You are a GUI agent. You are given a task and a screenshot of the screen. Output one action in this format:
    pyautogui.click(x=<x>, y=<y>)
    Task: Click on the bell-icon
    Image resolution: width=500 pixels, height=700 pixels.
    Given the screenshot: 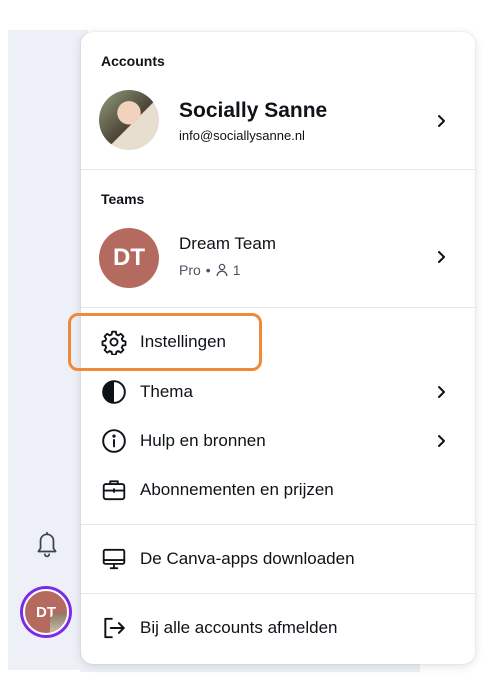 What is the action you would take?
    pyautogui.click(x=47, y=544)
    